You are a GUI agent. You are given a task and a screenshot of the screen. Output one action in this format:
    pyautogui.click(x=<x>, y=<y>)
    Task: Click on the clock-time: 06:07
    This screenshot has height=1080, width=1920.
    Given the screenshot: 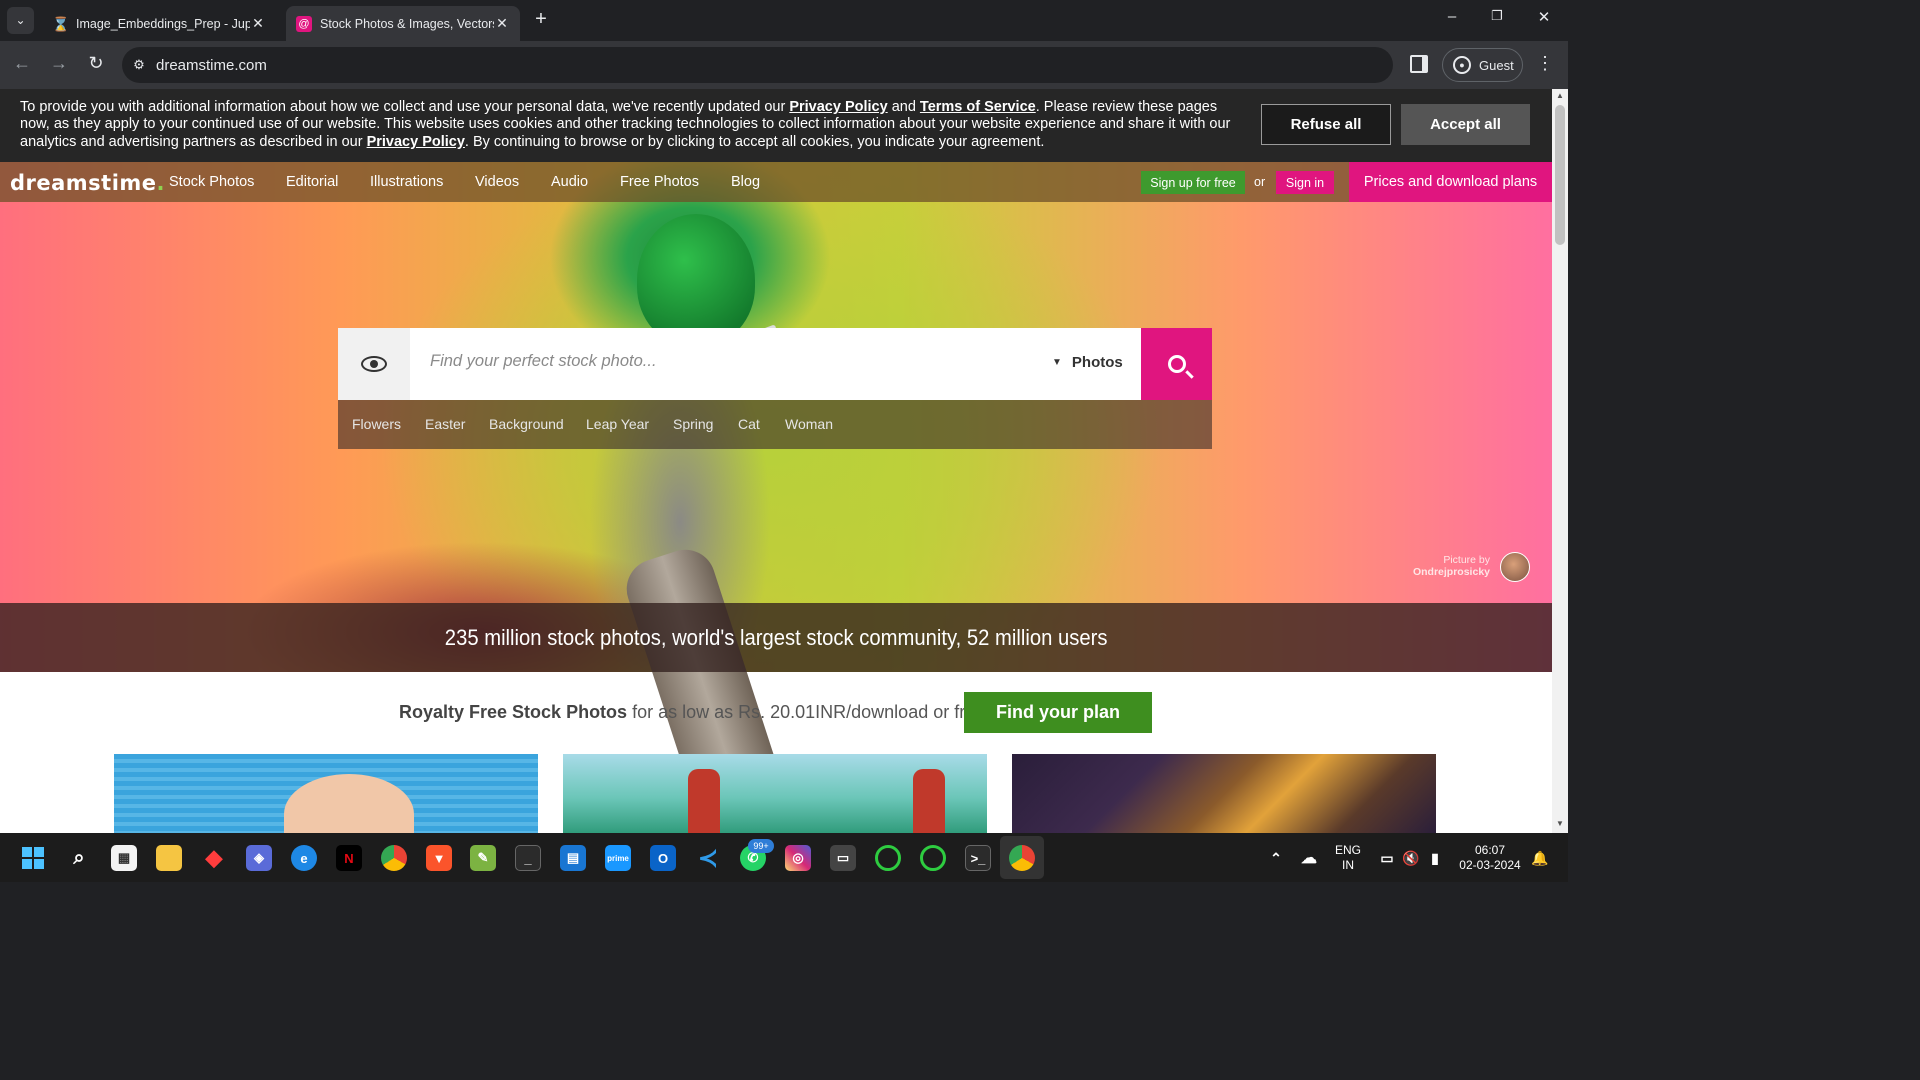 What is the action you would take?
    pyautogui.click(x=1490, y=850)
    